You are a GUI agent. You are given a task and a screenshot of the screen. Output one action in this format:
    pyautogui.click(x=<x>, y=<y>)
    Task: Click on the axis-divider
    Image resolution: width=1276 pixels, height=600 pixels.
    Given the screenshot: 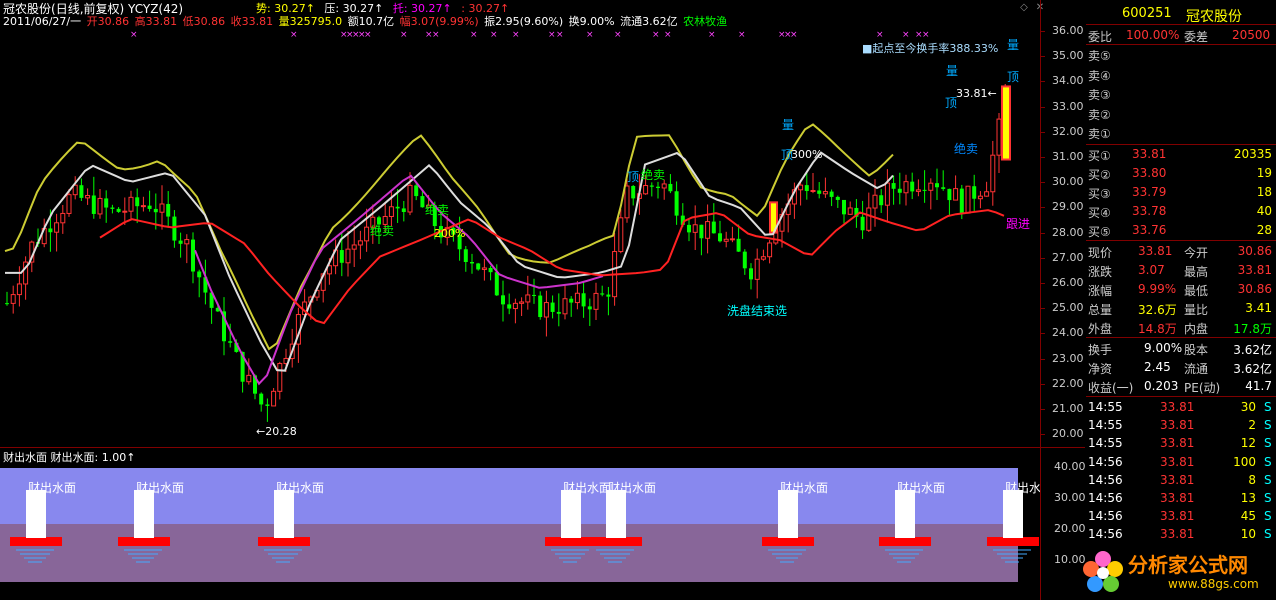 What is the action you would take?
    pyautogui.click(x=1040, y=300)
    